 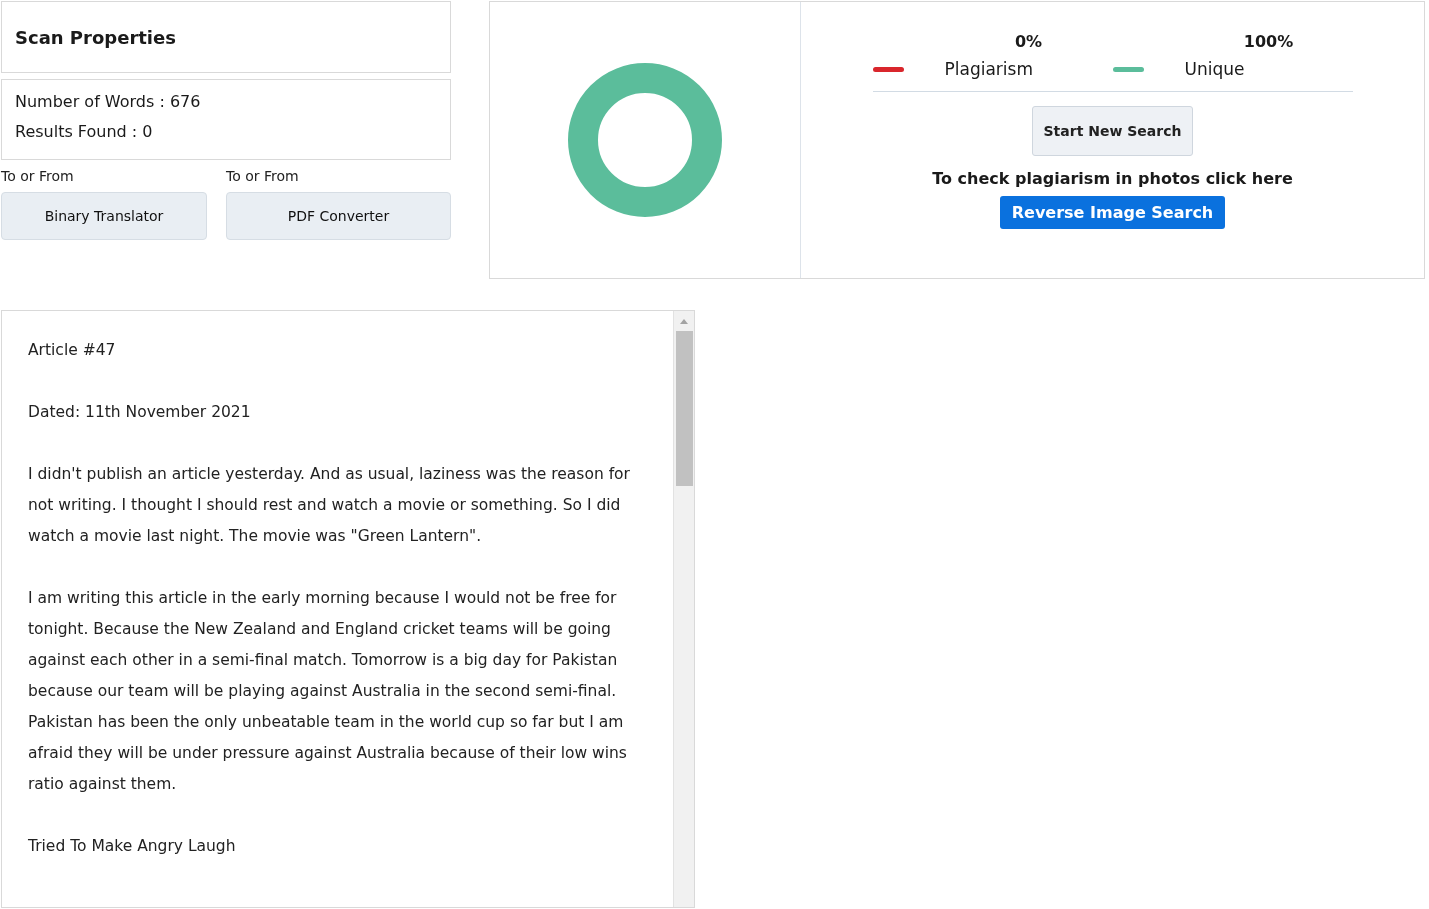 I want to click on scroll-thumb, so click(x=684, y=408).